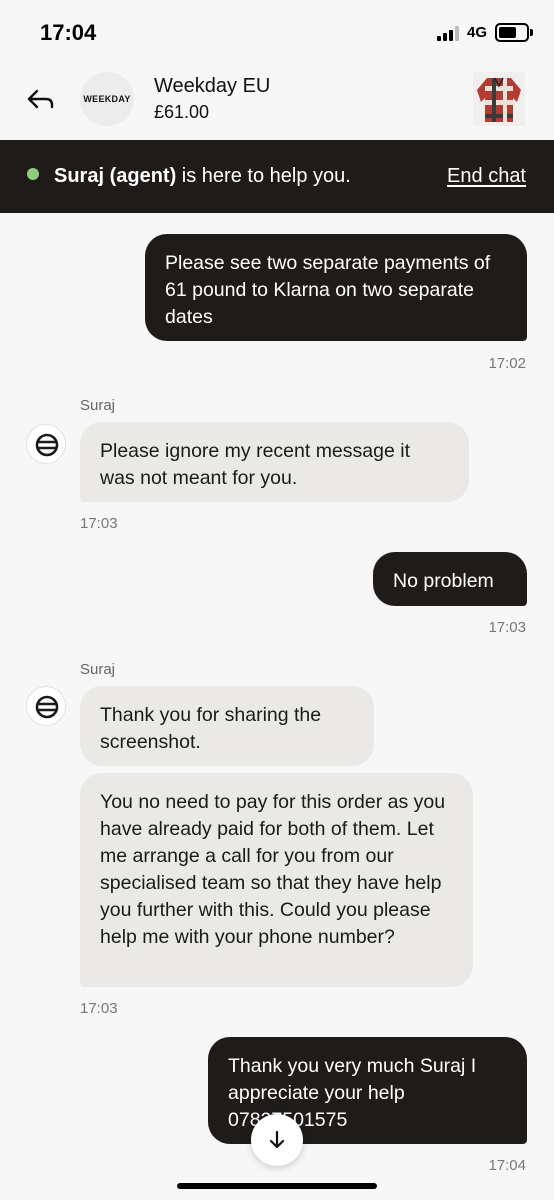  What do you see at coordinates (68, 32) in the screenshot?
I see `status-time: 17:04` at bounding box center [68, 32].